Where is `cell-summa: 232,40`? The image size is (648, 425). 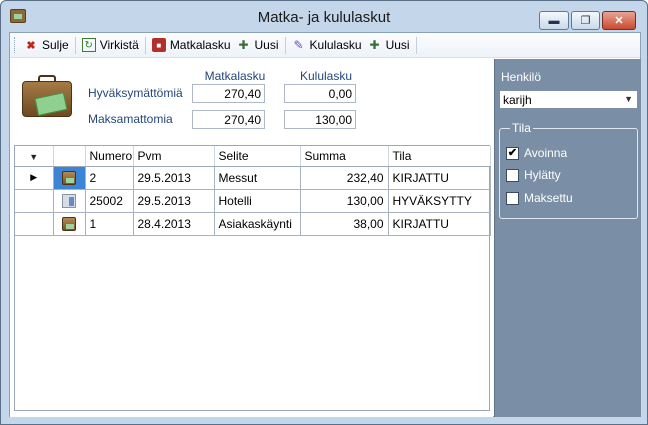
cell-summa: 232,40 is located at coordinates (344, 178).